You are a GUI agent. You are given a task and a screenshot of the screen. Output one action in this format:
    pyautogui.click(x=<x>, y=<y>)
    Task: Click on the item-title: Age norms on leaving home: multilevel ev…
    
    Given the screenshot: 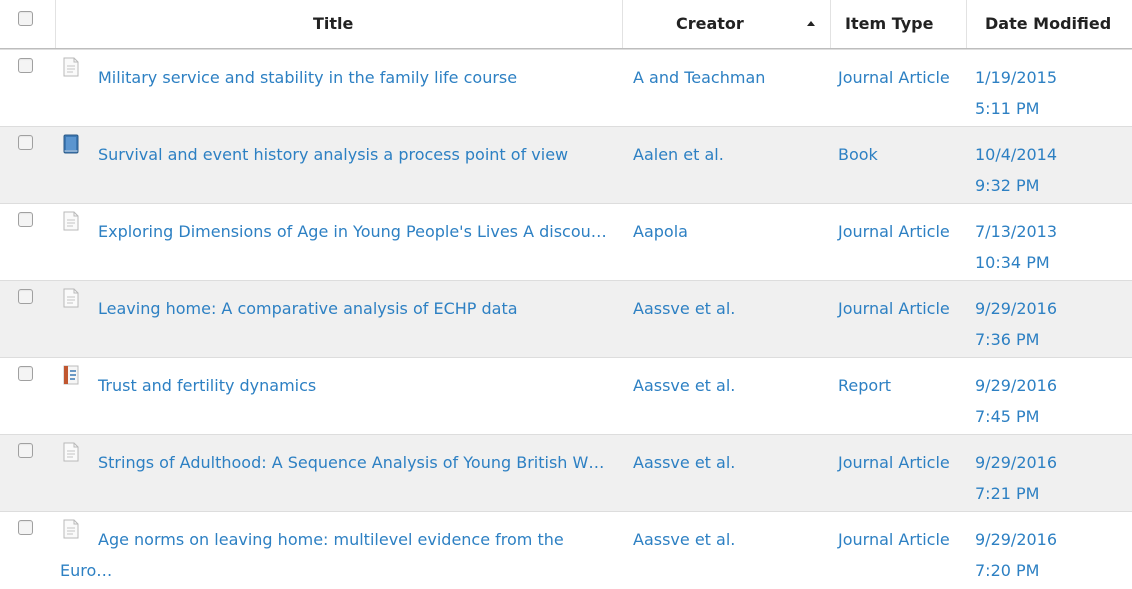 What is the action you would take?
    pyautogui.click(x=337, y=555)
    